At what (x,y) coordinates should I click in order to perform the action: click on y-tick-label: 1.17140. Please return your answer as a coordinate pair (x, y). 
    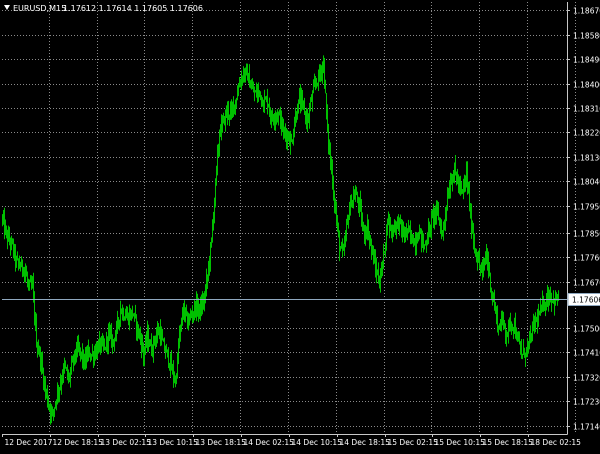
    Looking at the image, I should click on (586, 427).